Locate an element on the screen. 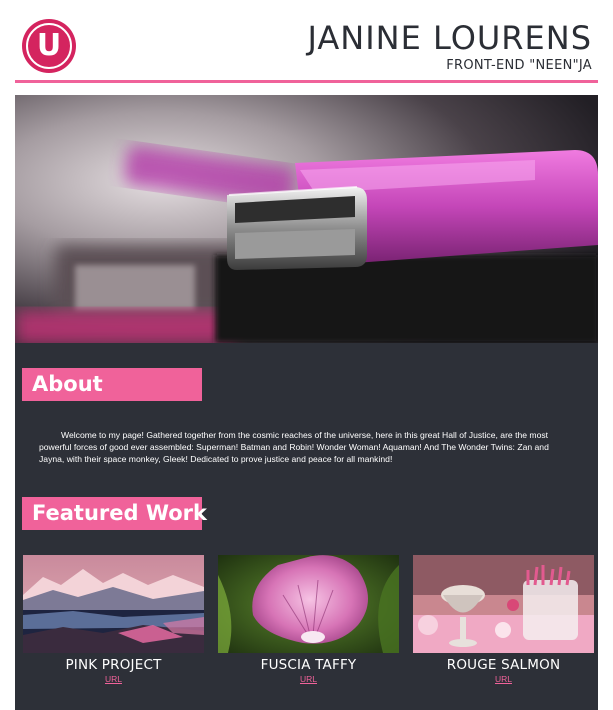 This screenshot has height=710, width=613. work-item-pink-project: PINK PROJECT URL is located at coordinates (113, 625).